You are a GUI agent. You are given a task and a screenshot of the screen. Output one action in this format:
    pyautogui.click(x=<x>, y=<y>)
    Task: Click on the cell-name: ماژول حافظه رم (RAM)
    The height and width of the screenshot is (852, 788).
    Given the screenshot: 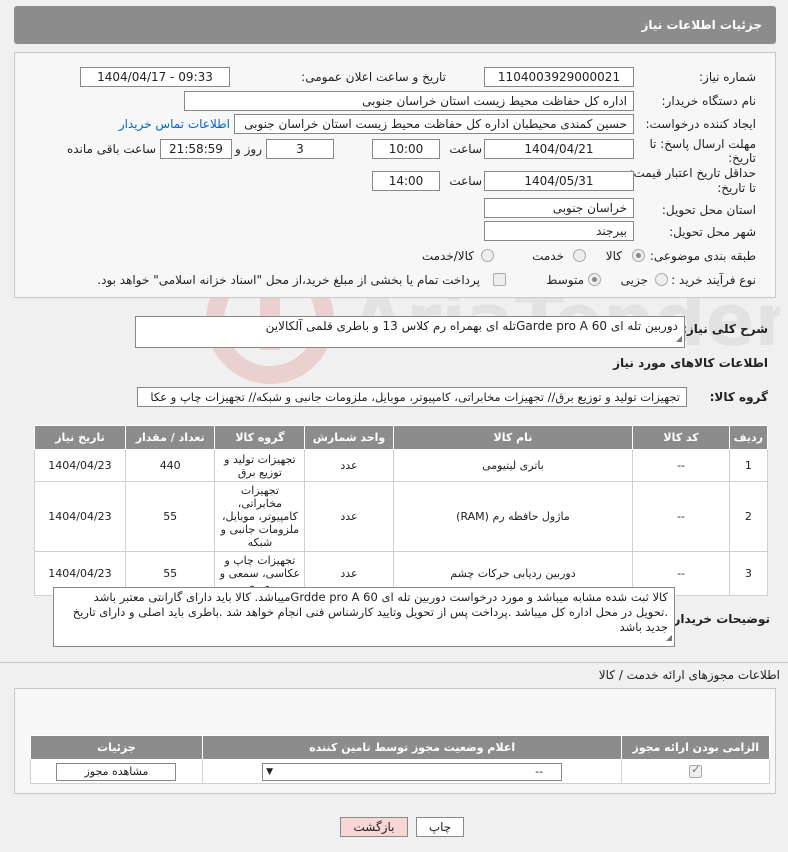 What is the action you would take?
    pyautogui.click(x=513, y=516)
    